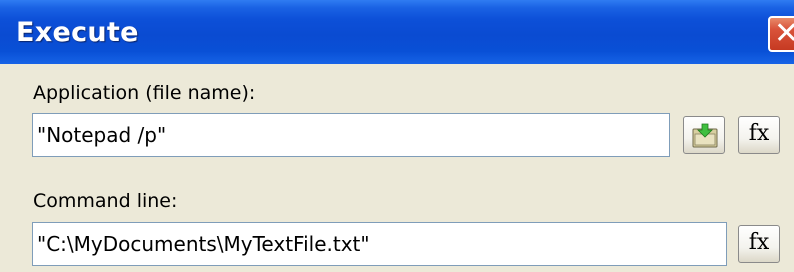 The width and height of the screenshot is (794, 272). Describe the element at coordinates (351, 135) in the screenshot. I see `application-field: "Notepad /p"` at that location.